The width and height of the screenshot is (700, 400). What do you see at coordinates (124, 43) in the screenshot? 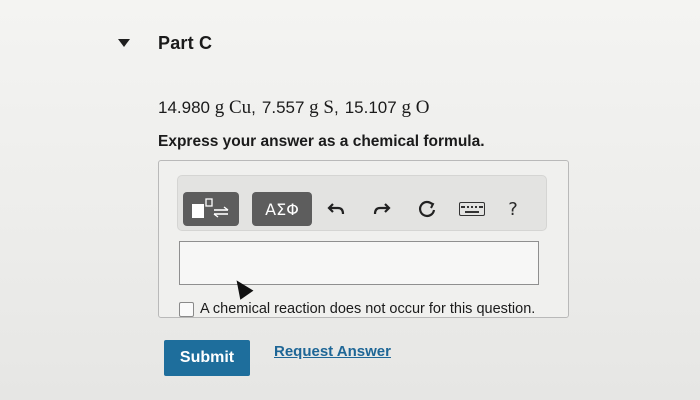
I see `caret-down-icon` at bounding box center [124, 43].